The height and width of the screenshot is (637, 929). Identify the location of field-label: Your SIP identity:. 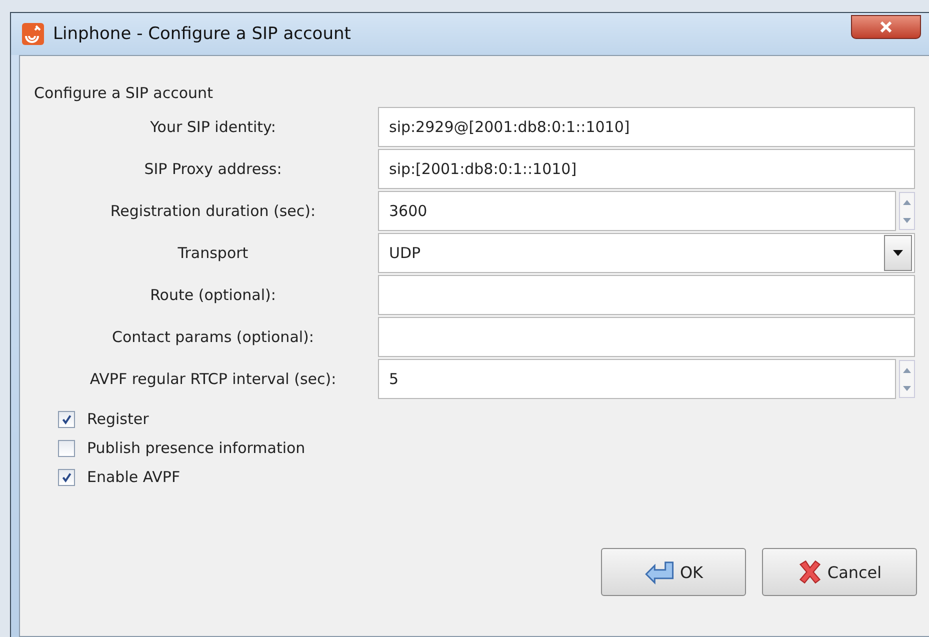
(213, 127).